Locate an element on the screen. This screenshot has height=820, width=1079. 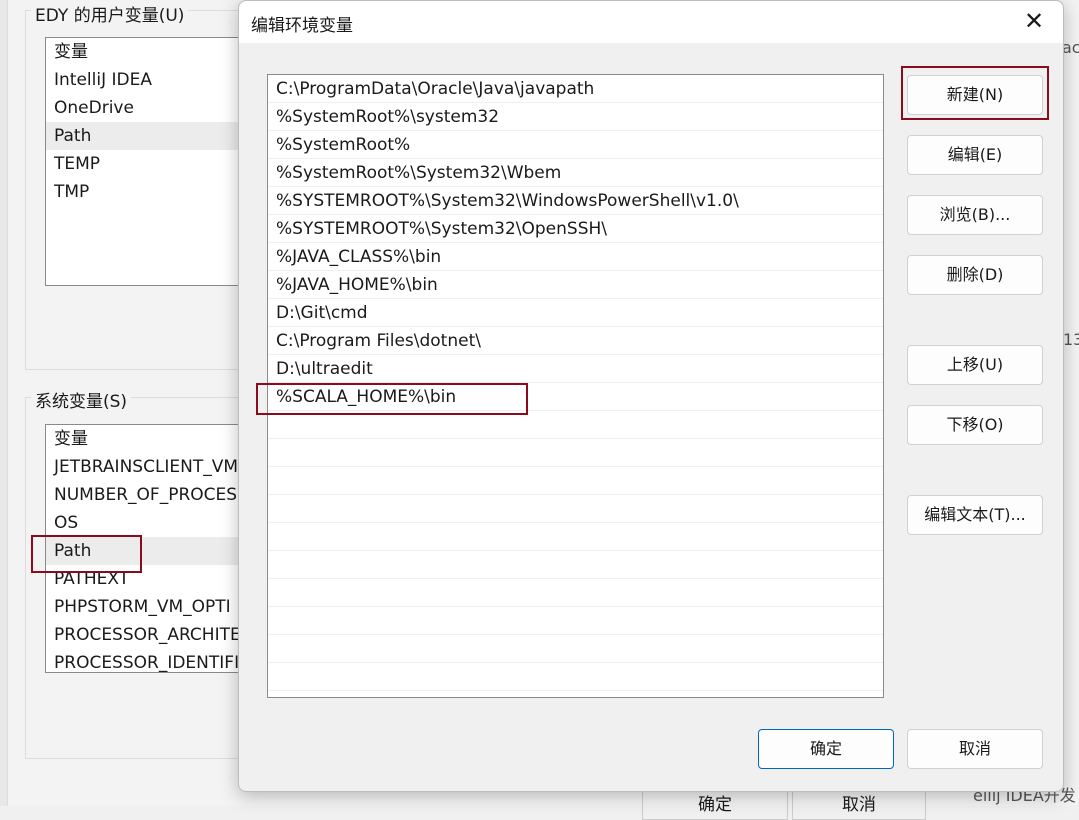
user-var-row: IntelliJ IDEA is located at coordinates (155, 80).